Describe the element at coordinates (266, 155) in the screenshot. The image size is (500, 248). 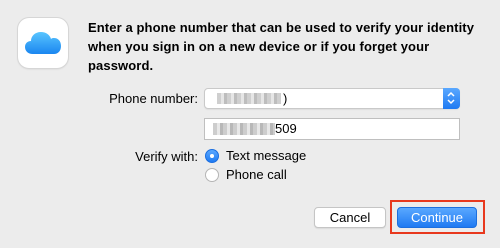
I see `radio-text-message-label: Text message` at that location.